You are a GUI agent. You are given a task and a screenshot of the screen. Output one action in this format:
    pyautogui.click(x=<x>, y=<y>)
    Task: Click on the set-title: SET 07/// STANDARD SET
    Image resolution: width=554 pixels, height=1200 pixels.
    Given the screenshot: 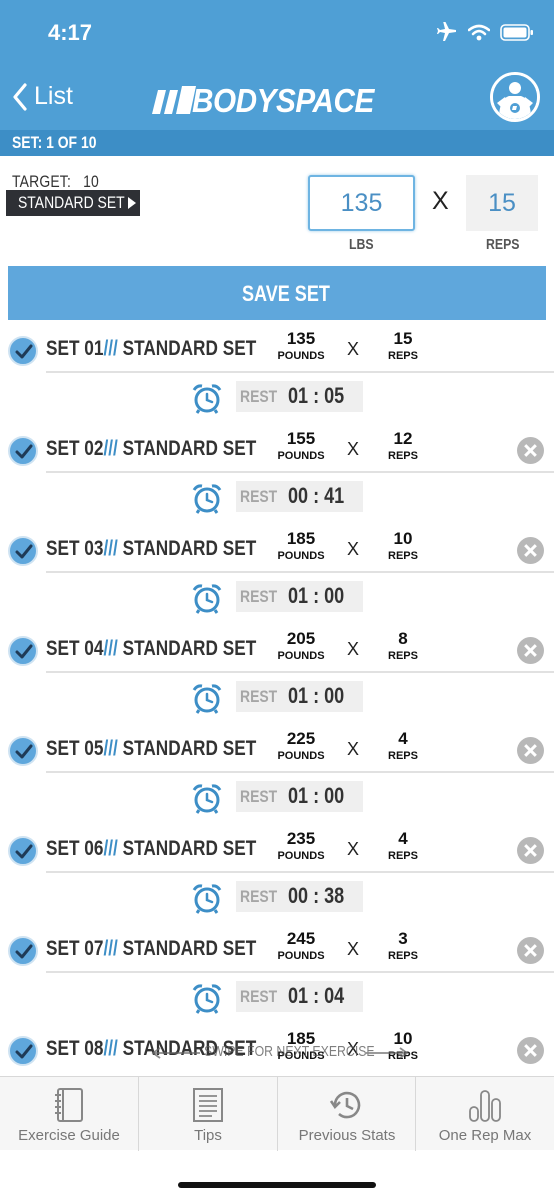 What is the action you would take?
    pyautogui.click(x=151, y=948)
    